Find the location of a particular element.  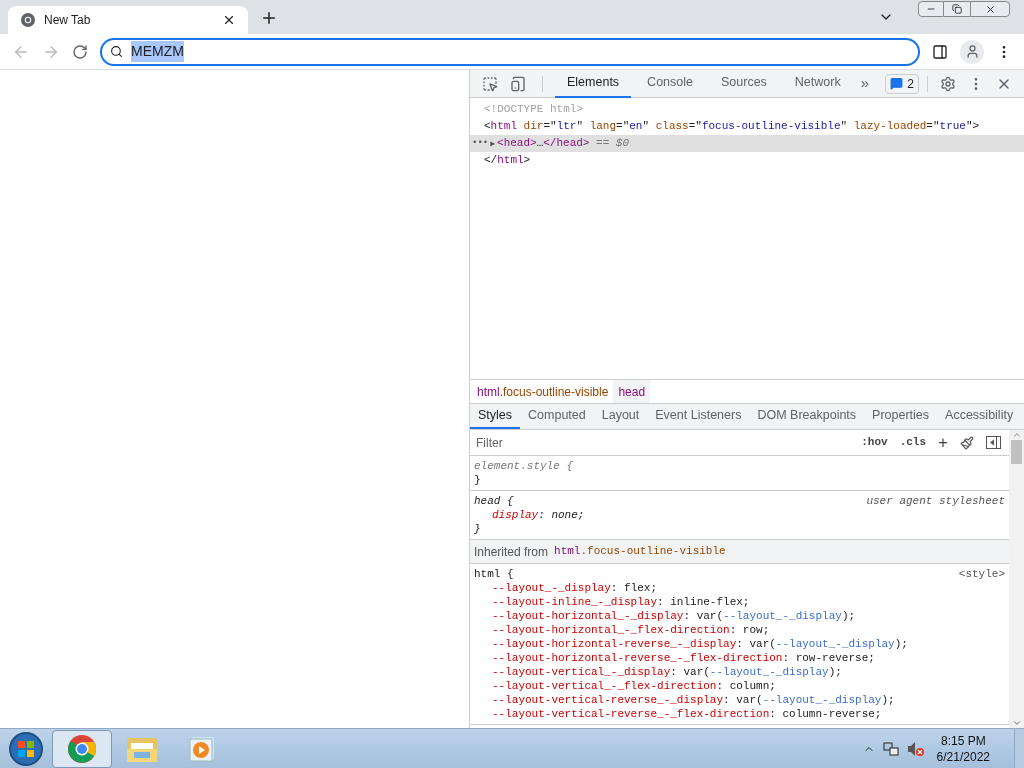

css-line: display: none; is located at coordinates (538, 515).